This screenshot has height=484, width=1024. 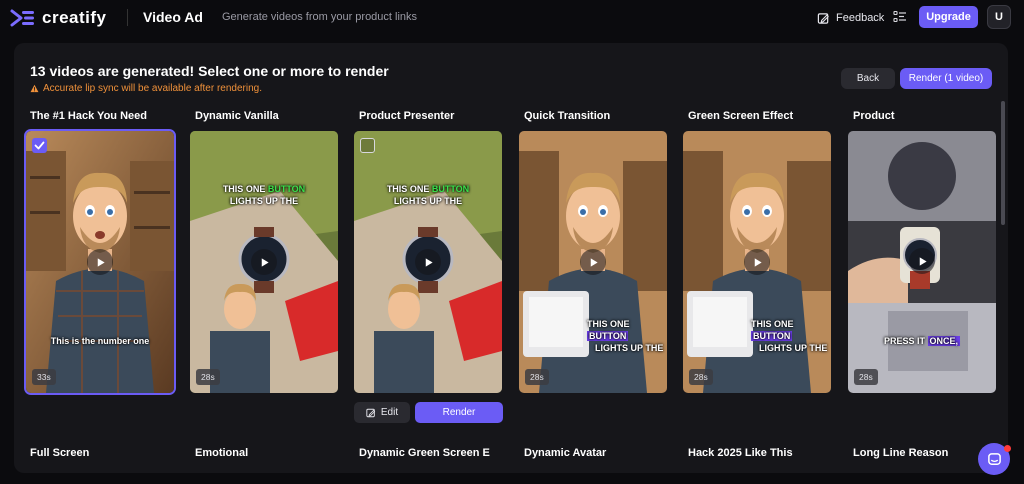 I want to click on page-subtitle: Generate videos from your product links, so click(x=320, y=17).